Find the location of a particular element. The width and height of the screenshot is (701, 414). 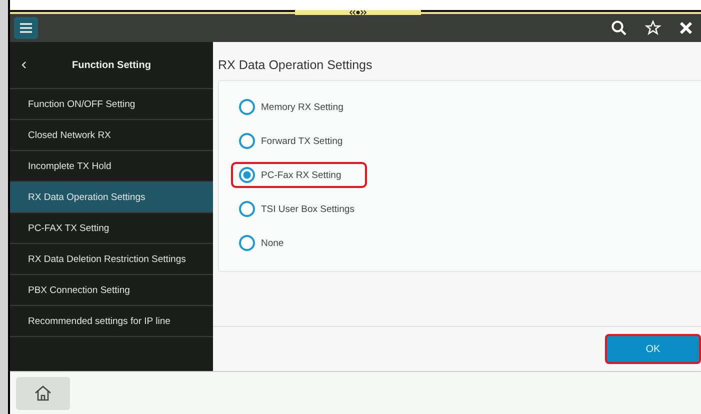

back-icon is located at coordinates (24, 65).